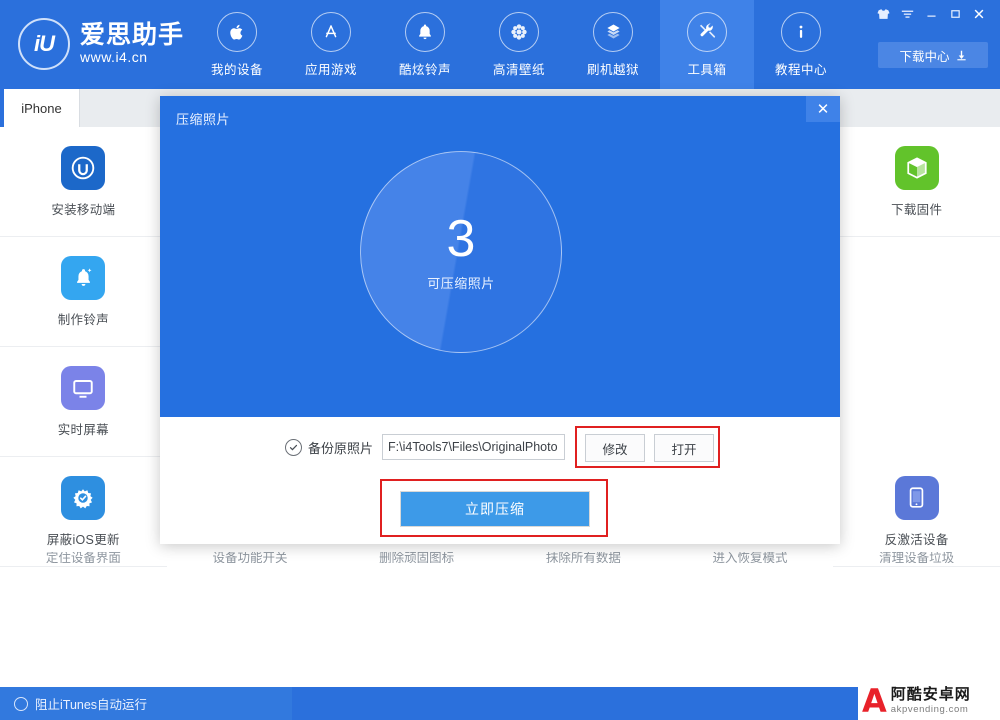 This screenshot has width=1000, height=720. I want to click on modify-path-button: 修改, so click(615, 448).